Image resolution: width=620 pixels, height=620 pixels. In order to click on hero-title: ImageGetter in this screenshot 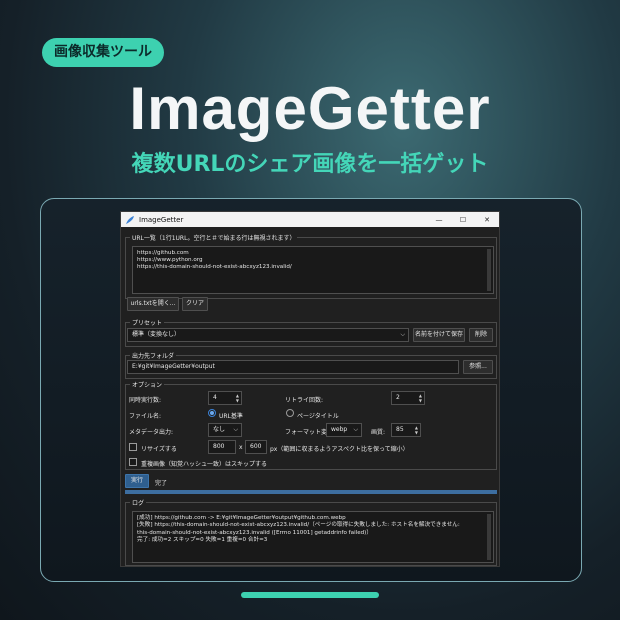, I will do `click(310, 108)`.